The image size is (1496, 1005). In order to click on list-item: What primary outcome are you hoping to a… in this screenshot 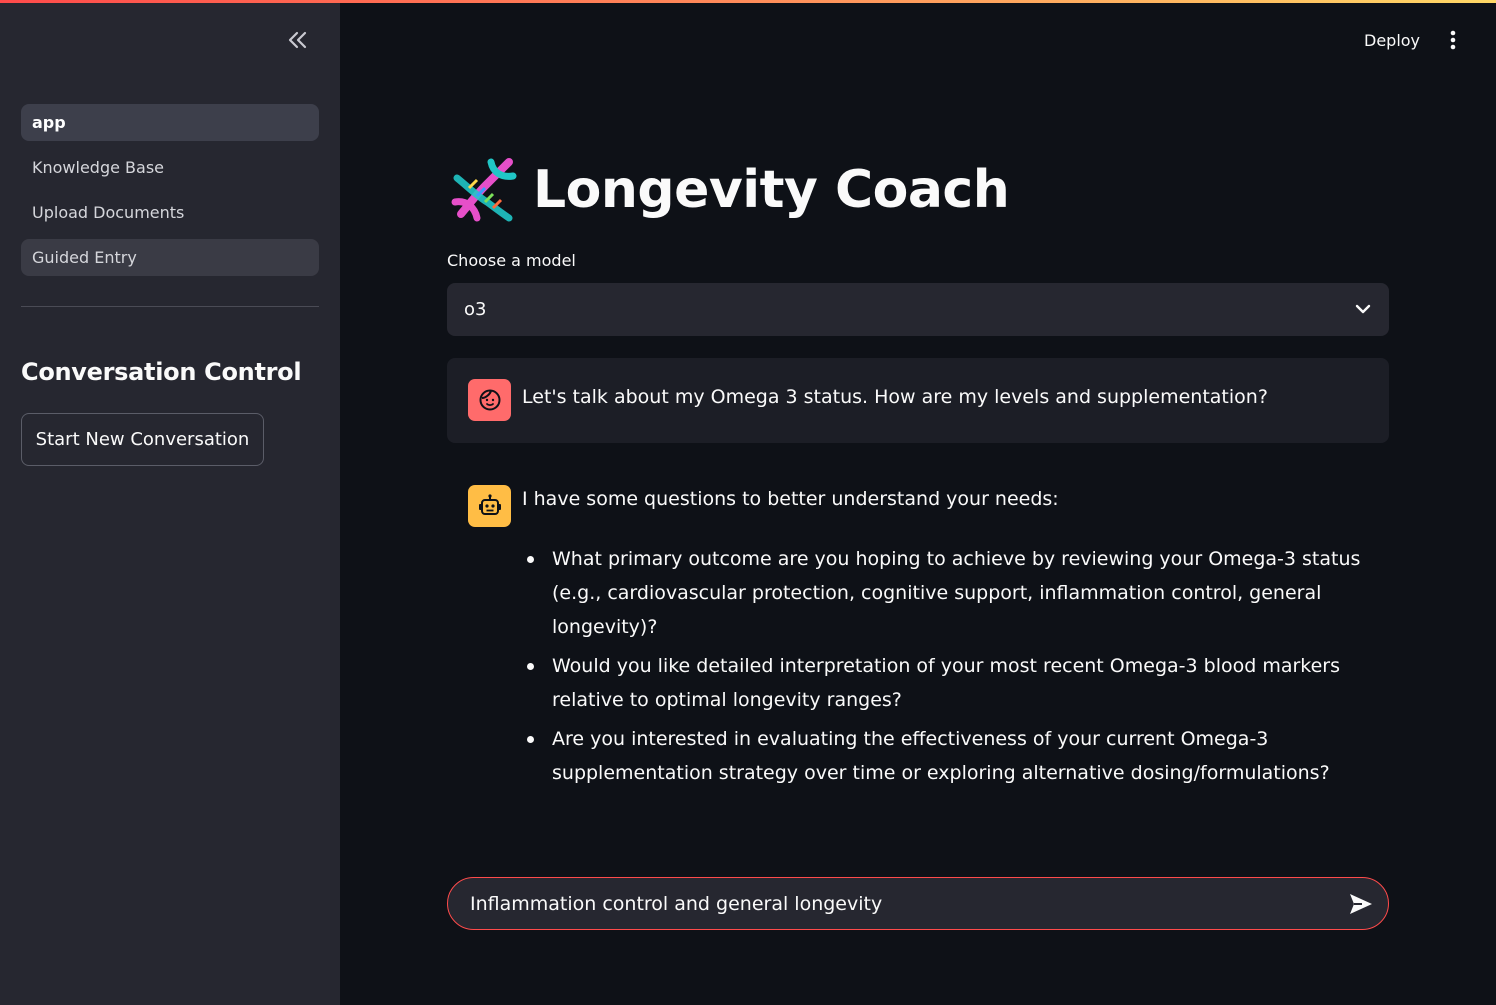, I will do `click(957, 593)`.